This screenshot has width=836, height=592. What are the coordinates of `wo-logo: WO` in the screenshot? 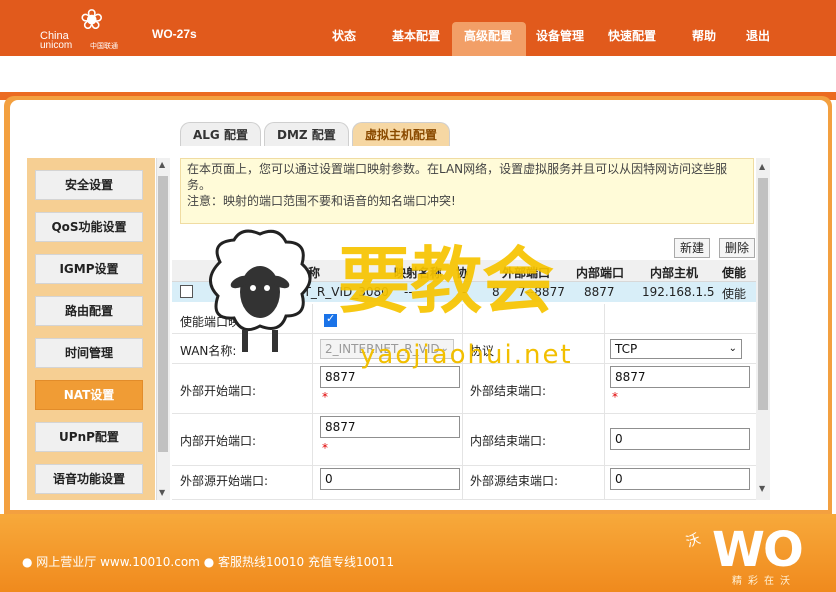 It's located at (758, 550).